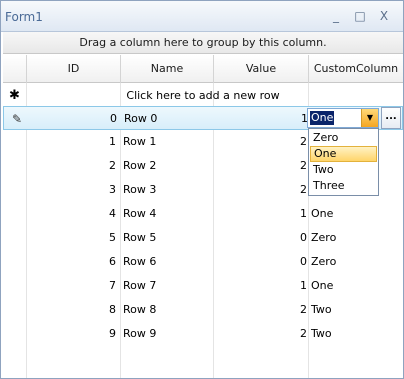 This screenshot has width=404, height=379. I want to click on cell-name: Row 2, so click(168, 166).